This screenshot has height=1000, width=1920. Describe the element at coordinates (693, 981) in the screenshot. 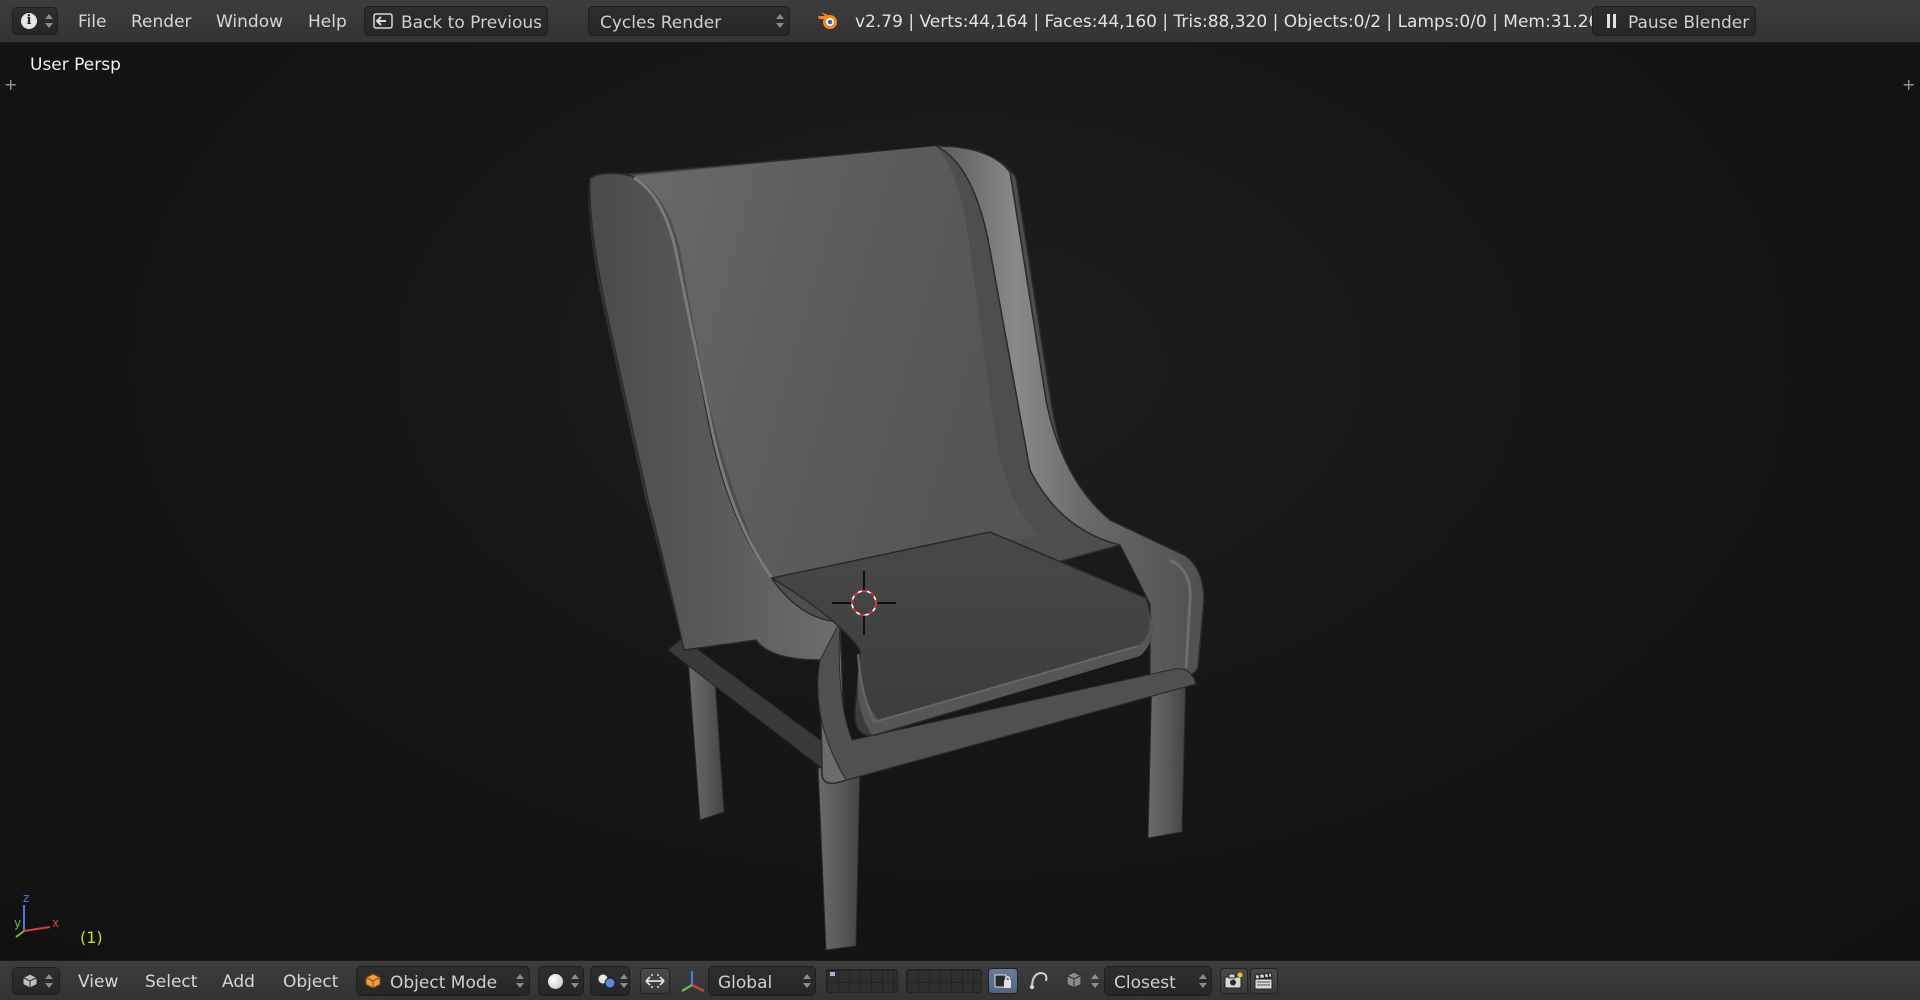

I see `axis-manipulator-icon` at that location.